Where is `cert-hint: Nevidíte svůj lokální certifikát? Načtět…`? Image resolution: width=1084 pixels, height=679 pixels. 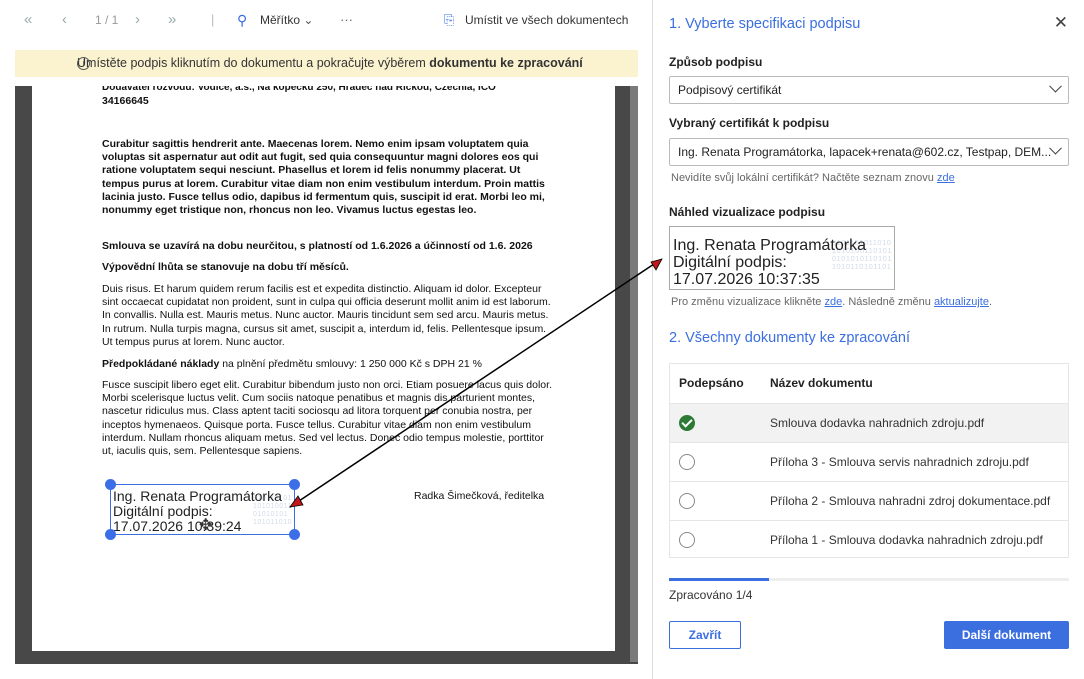 cert-hint: Nevidíte svůj lokální certifikát? Načtět… is located at coordinates (813, 178).